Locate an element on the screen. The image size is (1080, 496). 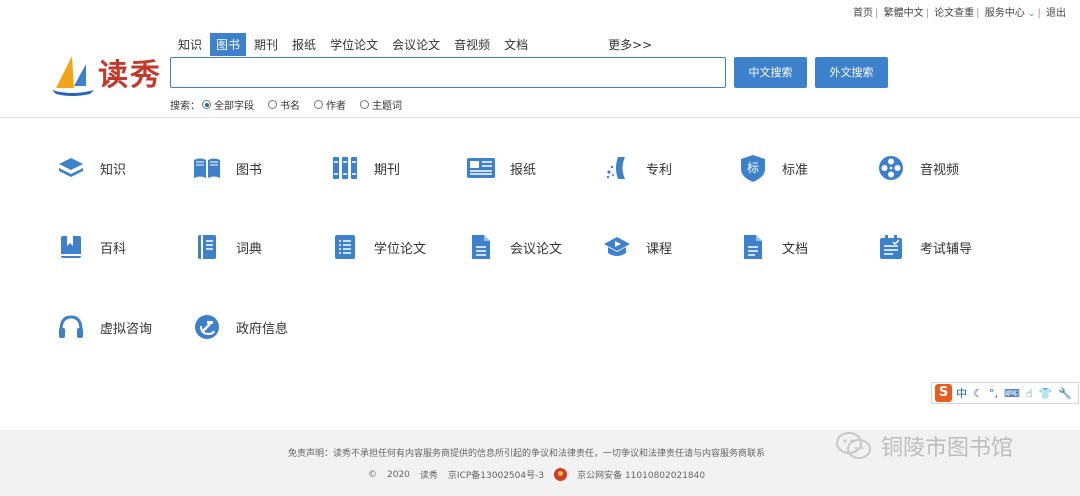
copyright-symbol: © is located at coordinates (372, 474).